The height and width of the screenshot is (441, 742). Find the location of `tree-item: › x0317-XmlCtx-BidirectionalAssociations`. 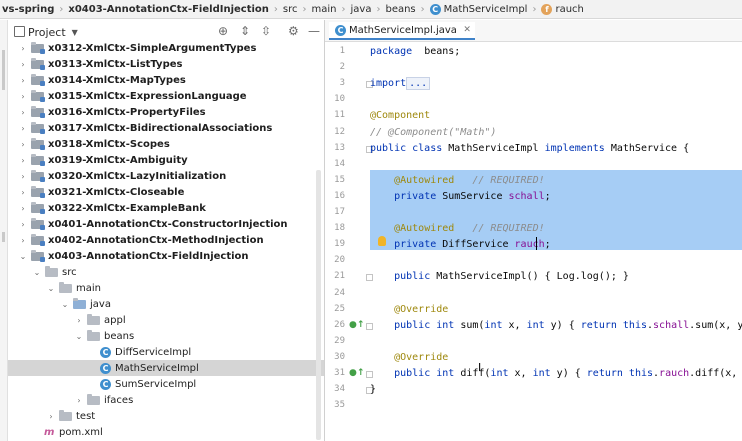

tree-item: › x0317-XmlCtx-BidirectionalAssociations is located at coordinates (166, 128).